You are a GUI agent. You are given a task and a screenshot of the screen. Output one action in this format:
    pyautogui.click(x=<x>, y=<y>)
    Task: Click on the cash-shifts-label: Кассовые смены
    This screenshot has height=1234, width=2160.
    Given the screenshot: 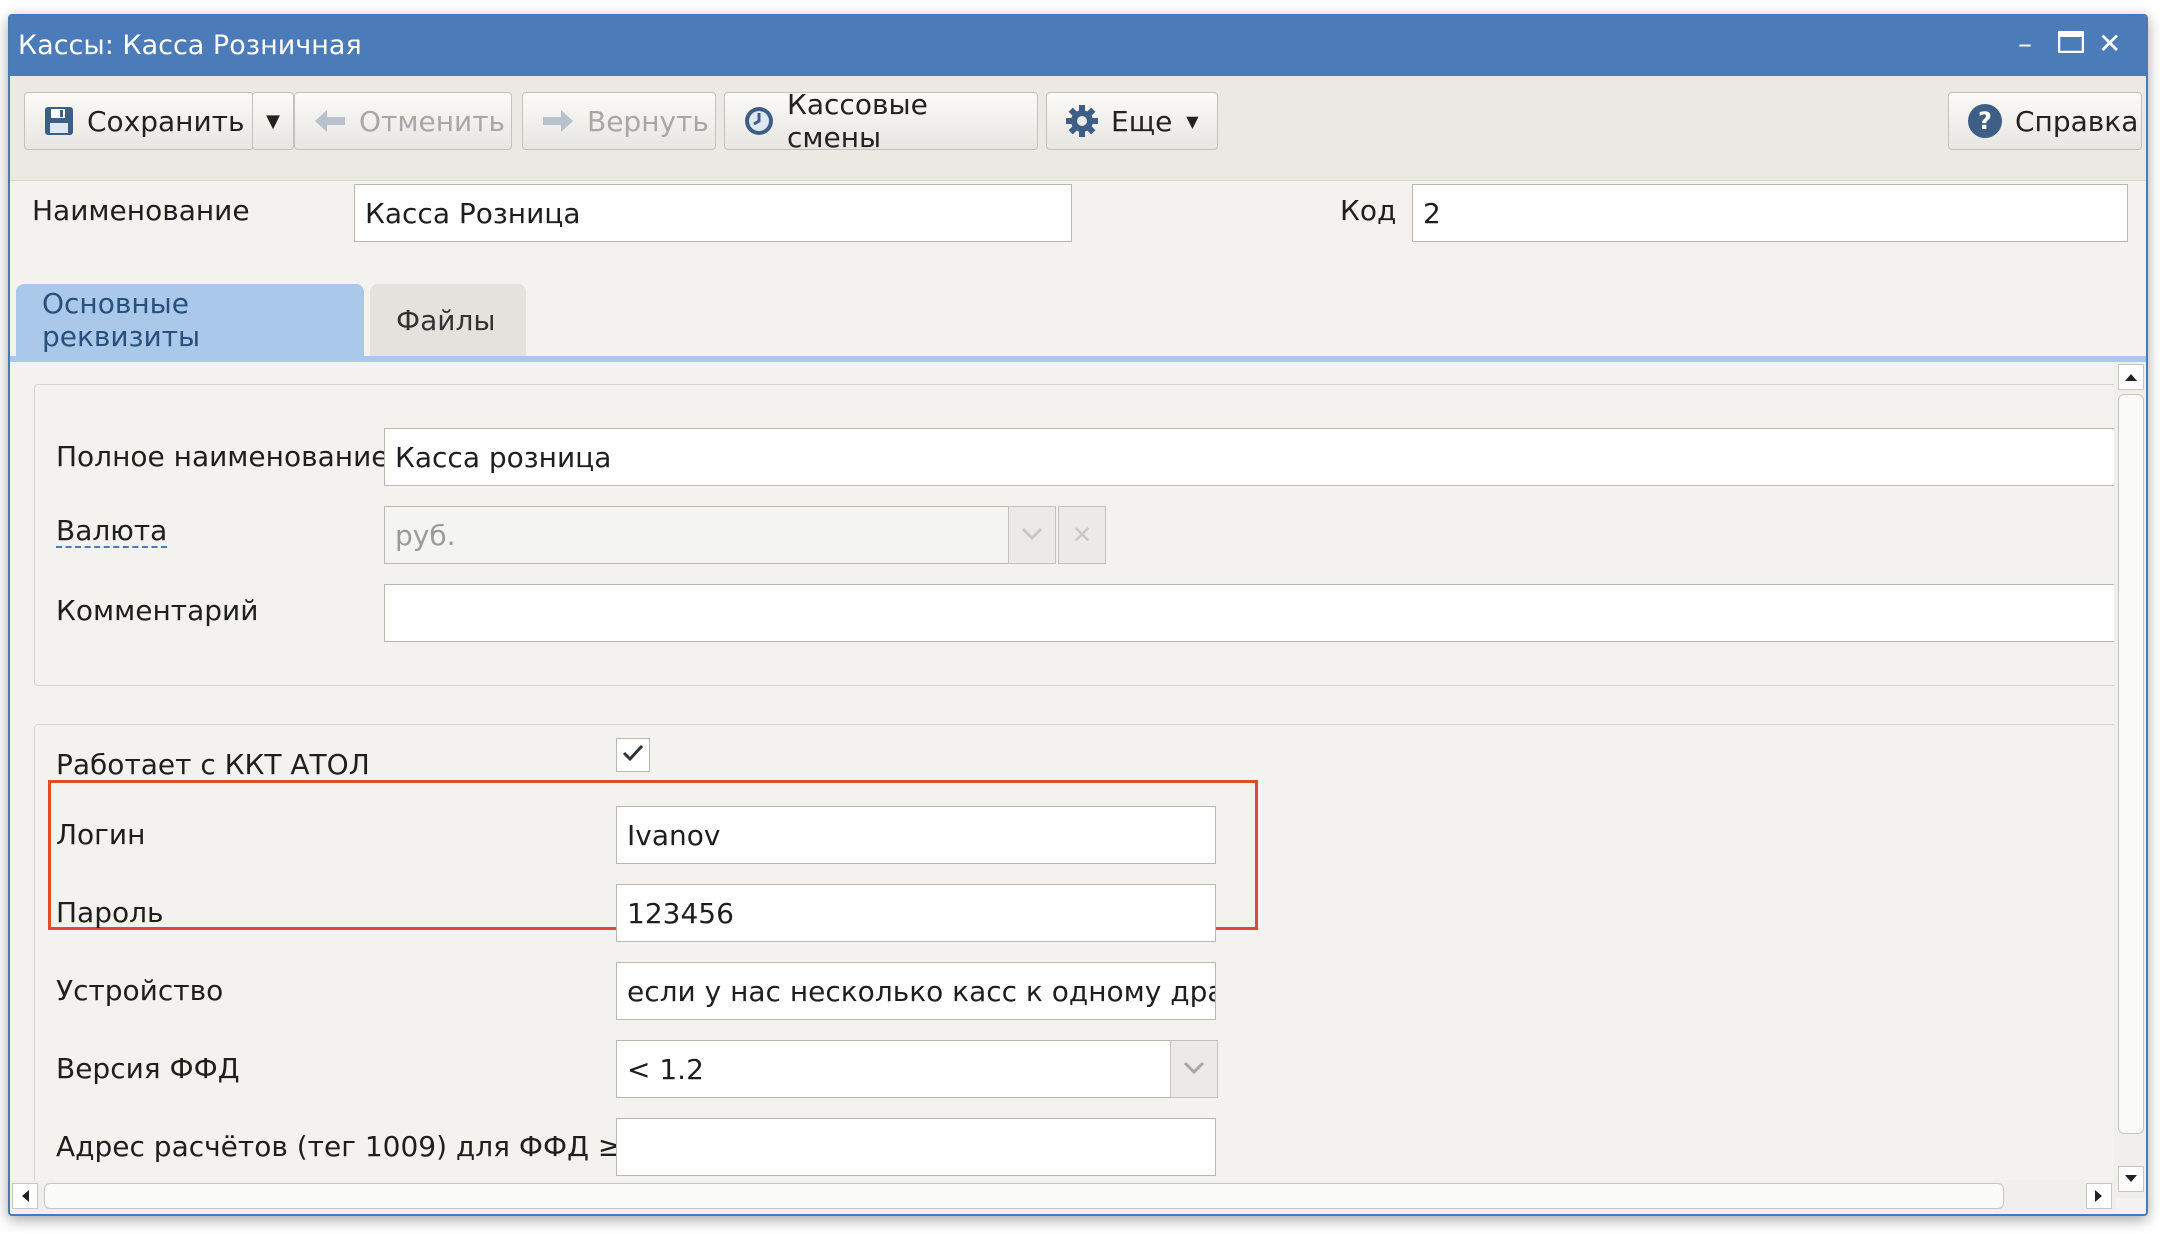 What is the action you would take?
    pyautogui.click(x=857, y=121)
    